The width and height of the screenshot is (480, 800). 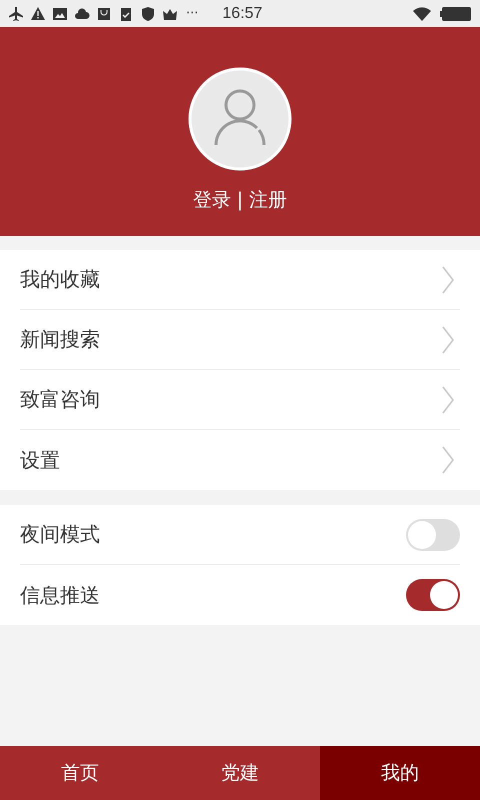 I want to click on warning-icon, so click(x=38, y=14).